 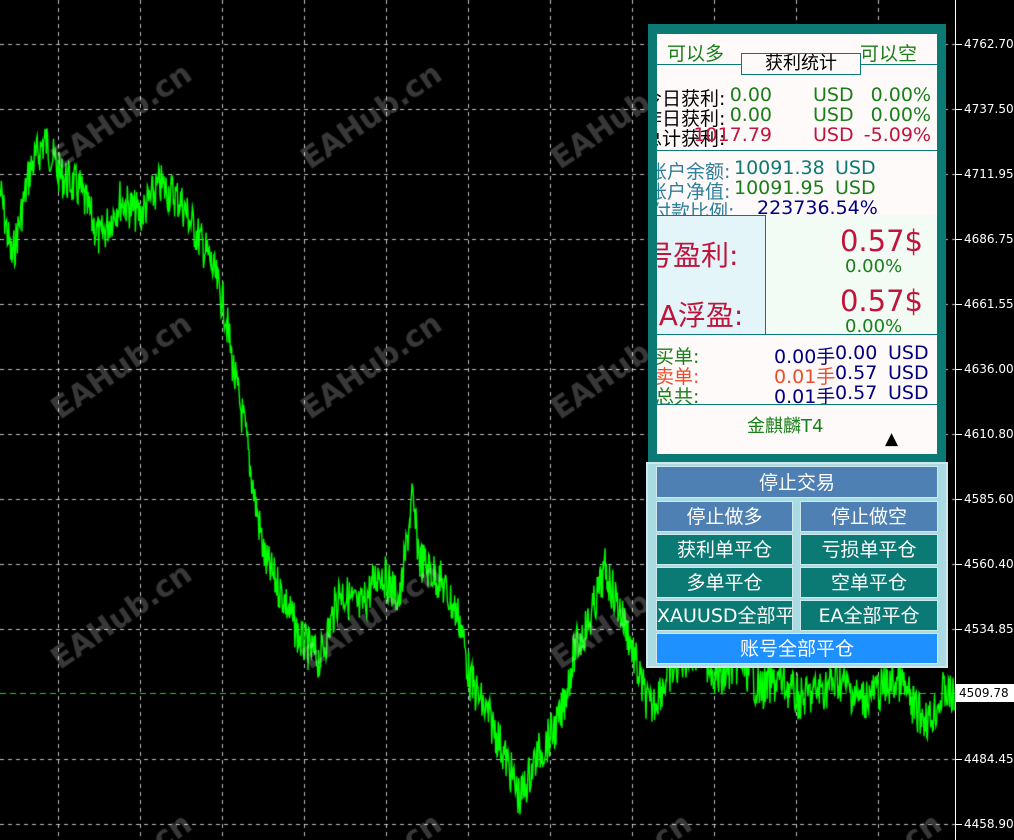 I want to click on profit-row-pct: -5.09%, so click(x=897, y=135).